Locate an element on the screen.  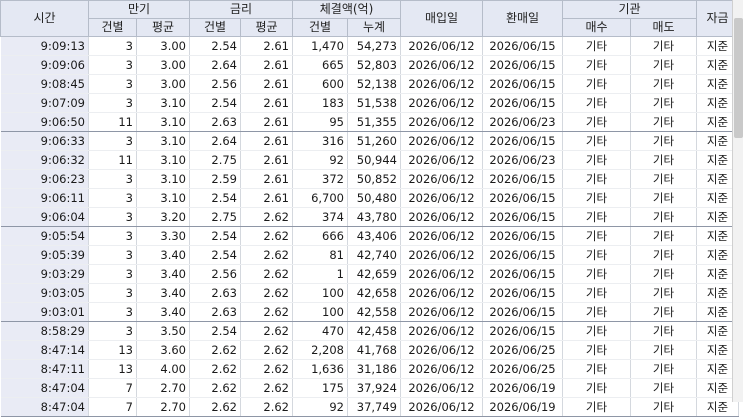
cell-maturity-count: 13 is located at coordinates (112, 369).